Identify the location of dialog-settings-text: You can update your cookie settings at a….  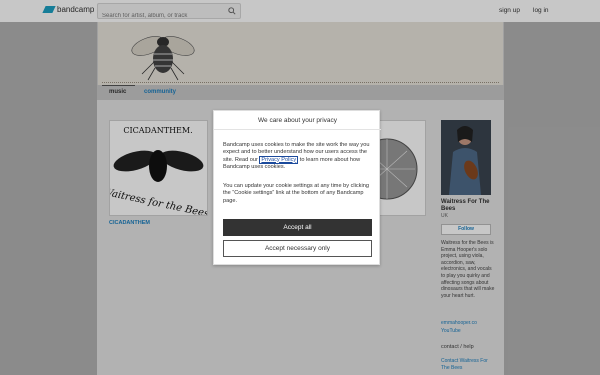
(296, 193).